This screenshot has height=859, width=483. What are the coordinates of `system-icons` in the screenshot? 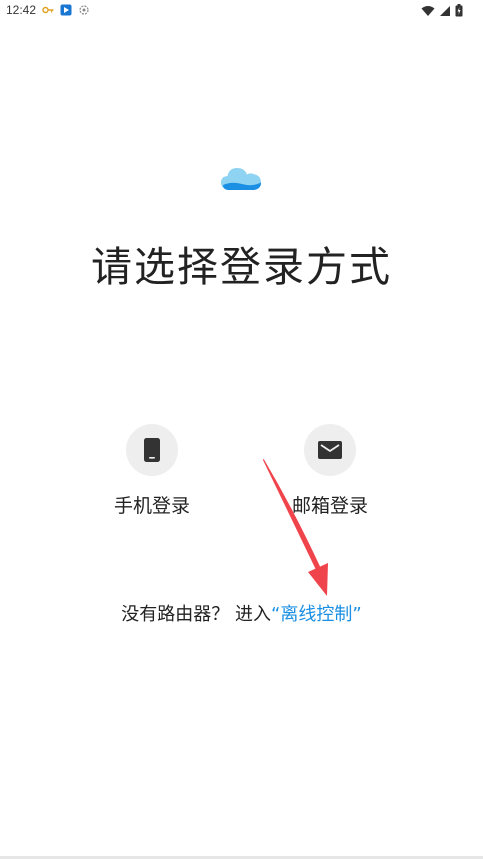 It's located at (442, 10).